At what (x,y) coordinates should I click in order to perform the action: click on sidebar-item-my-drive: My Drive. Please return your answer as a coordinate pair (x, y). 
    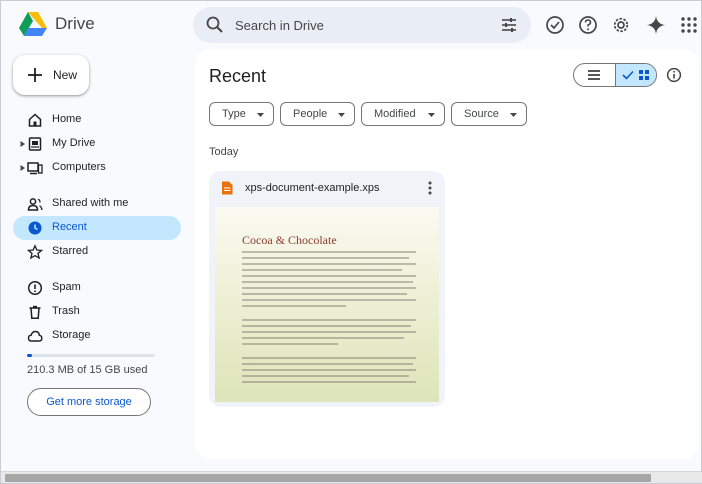
    Looking at the image, I should click on (97, 144).